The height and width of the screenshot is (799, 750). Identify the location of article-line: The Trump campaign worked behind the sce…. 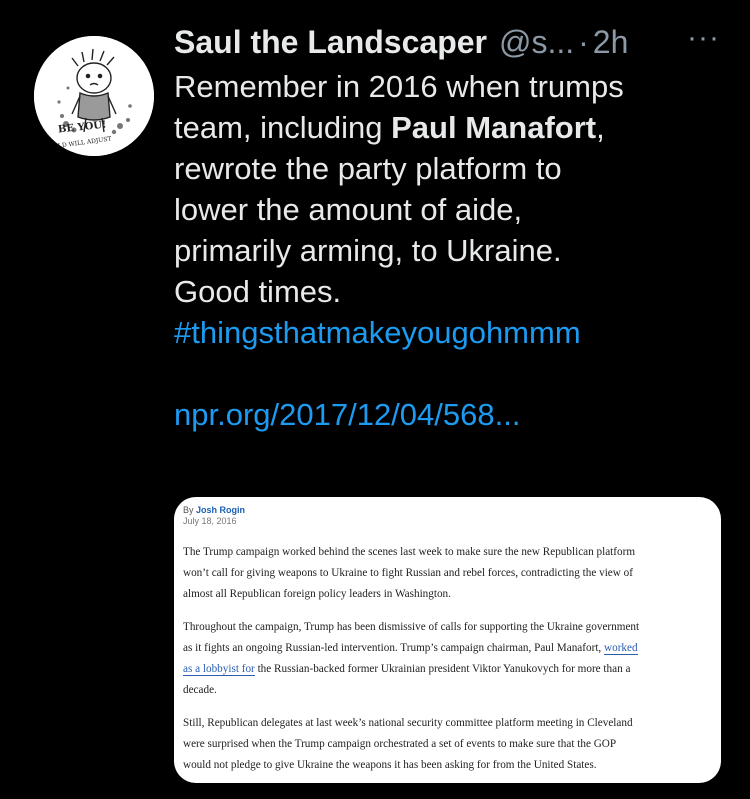
(409, 552).